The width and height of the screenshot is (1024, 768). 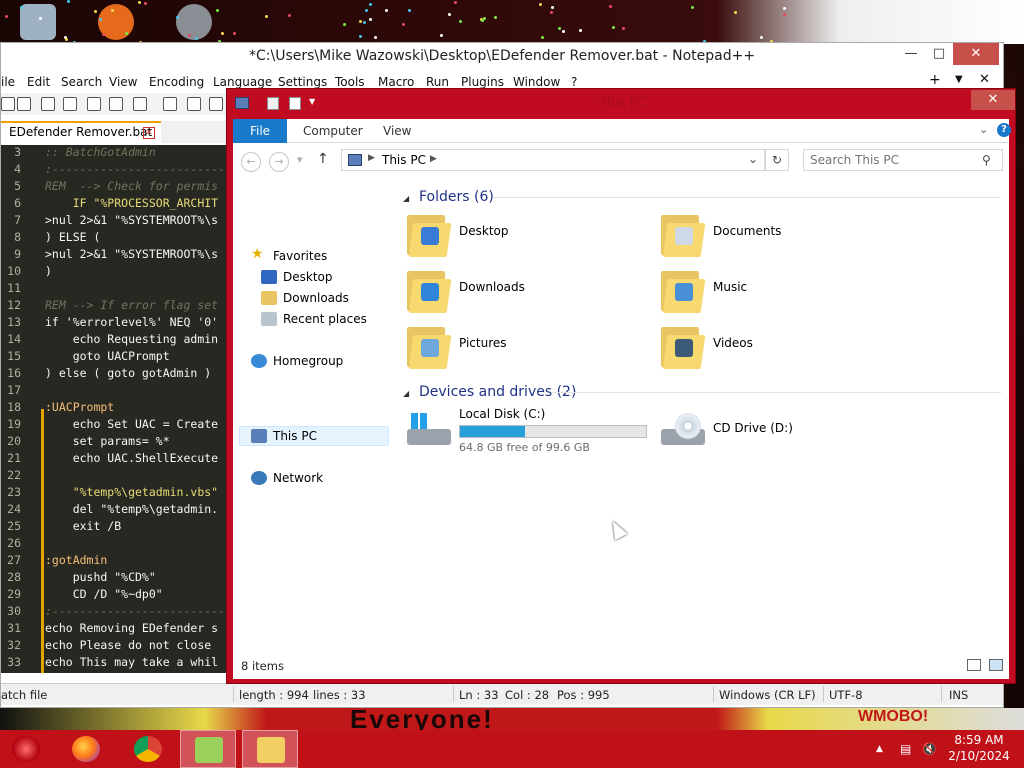 I want to click on menu-edit: Edit, so click(x=38, y=82).